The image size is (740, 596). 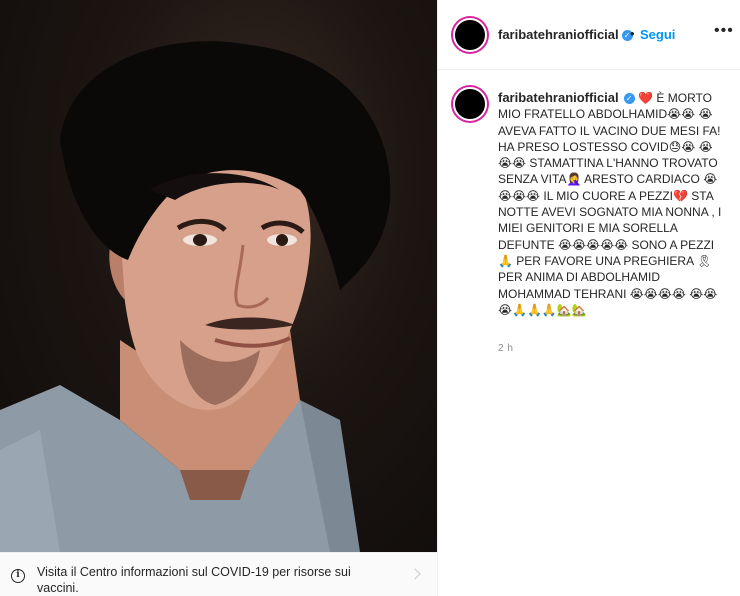 I want to click on header-username: faribatehraniofficial ✓, so click(x=565, y=34).